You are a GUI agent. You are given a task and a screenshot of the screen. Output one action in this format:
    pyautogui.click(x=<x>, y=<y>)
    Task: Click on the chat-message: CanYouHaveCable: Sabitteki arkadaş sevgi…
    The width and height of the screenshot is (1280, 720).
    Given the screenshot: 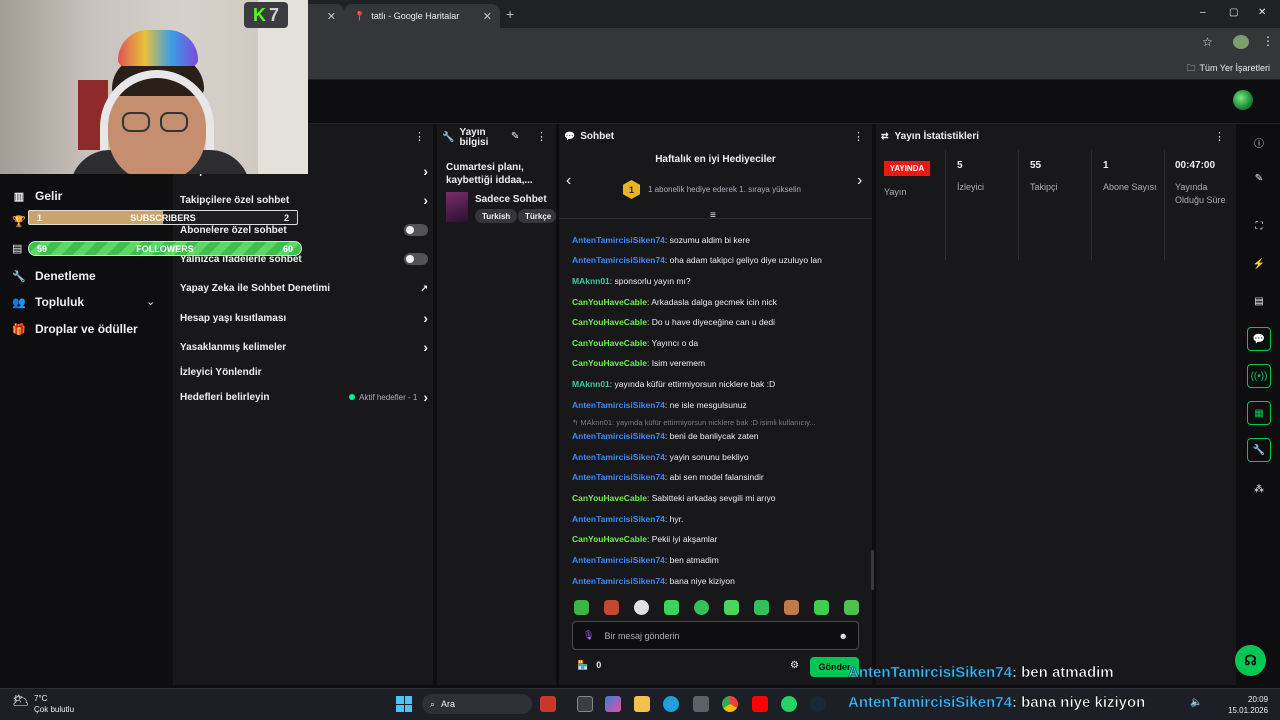 What is the action you would take?
    pyautogui.click(x=673, y=498)
    